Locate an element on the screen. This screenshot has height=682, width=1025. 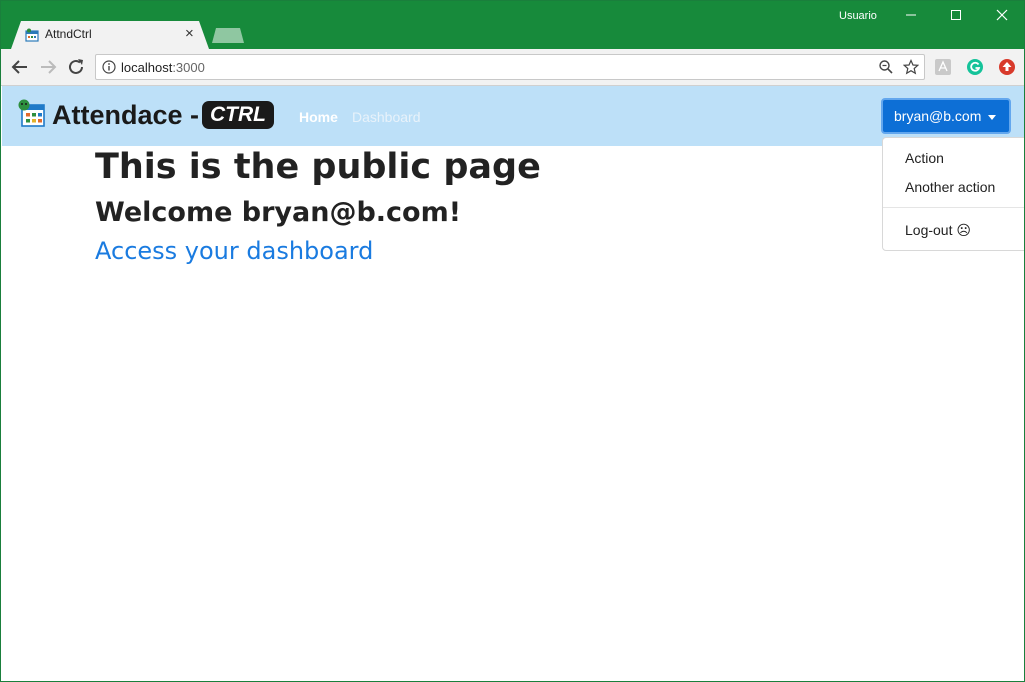
profile-user-label: Usuario is located at coordinates (858, 16).